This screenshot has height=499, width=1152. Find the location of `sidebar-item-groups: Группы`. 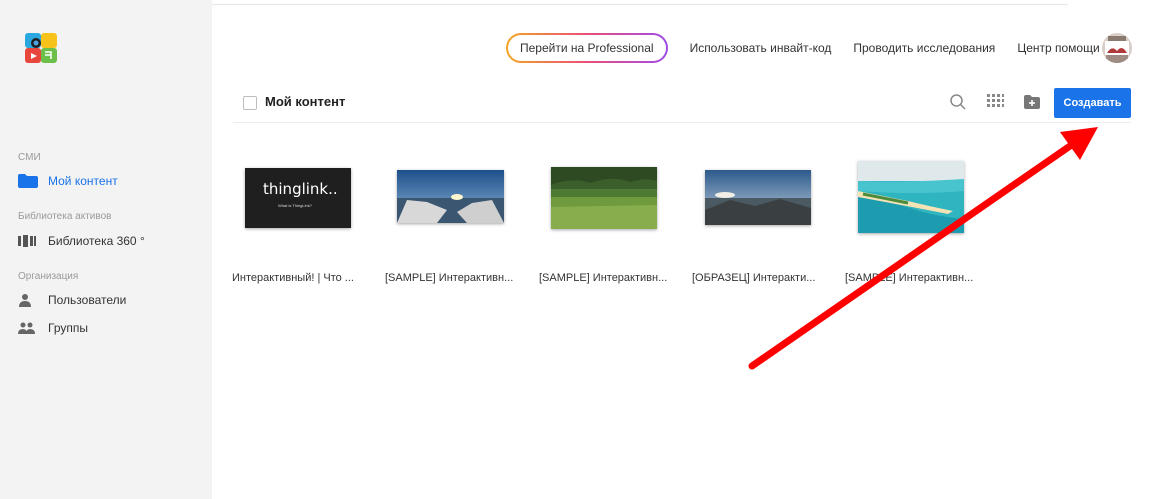

sidebar-item-groups: Группы is located at coordinates (53, 328).